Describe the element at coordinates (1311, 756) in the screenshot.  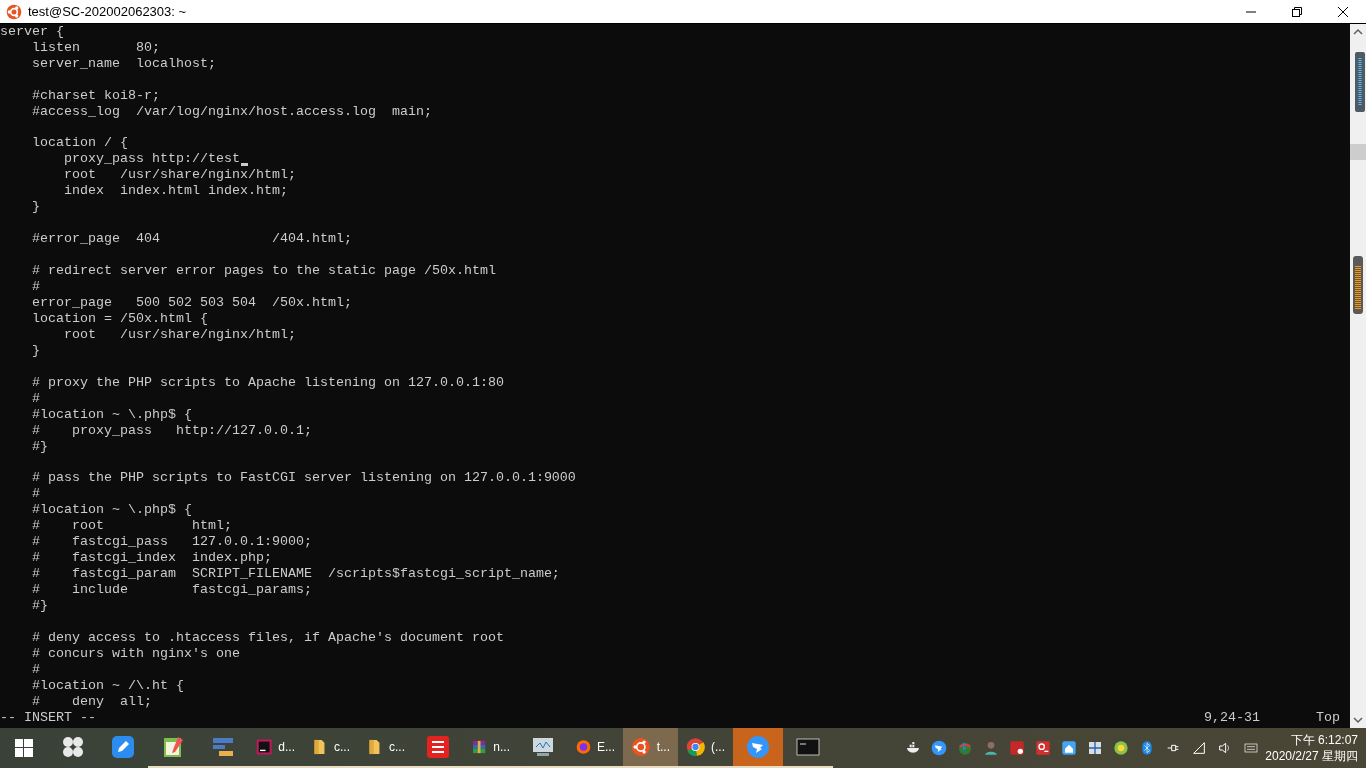
I see `clock-date: 2020/2/27 星期四` at that location.